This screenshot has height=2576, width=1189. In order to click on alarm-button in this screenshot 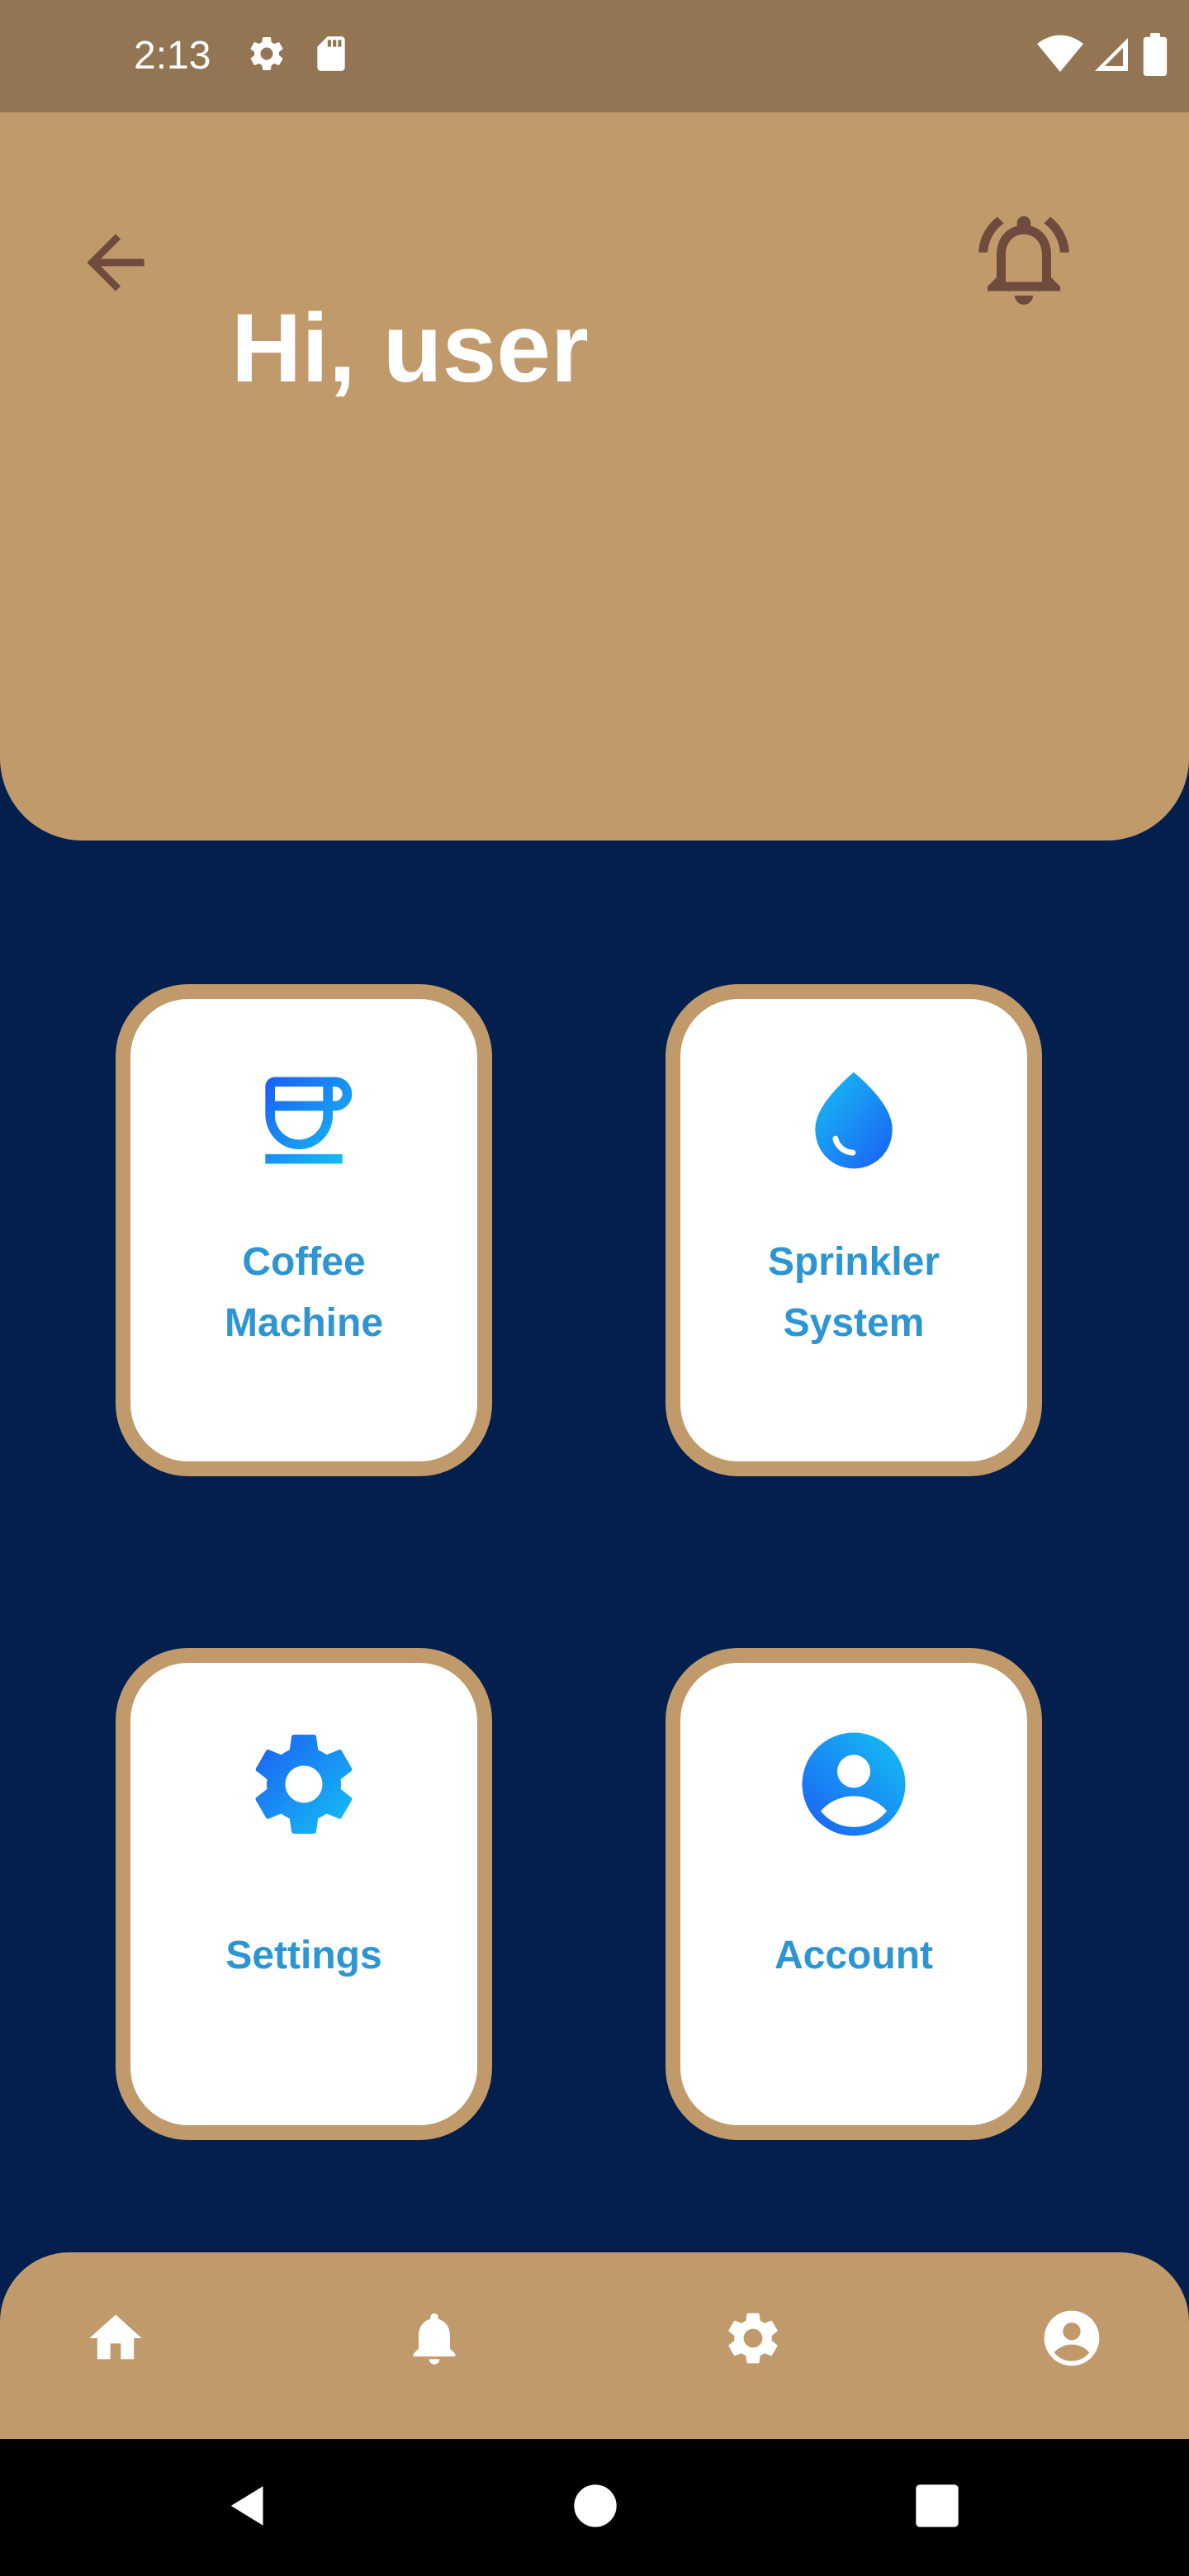, I will do `click(1024, 261)`.